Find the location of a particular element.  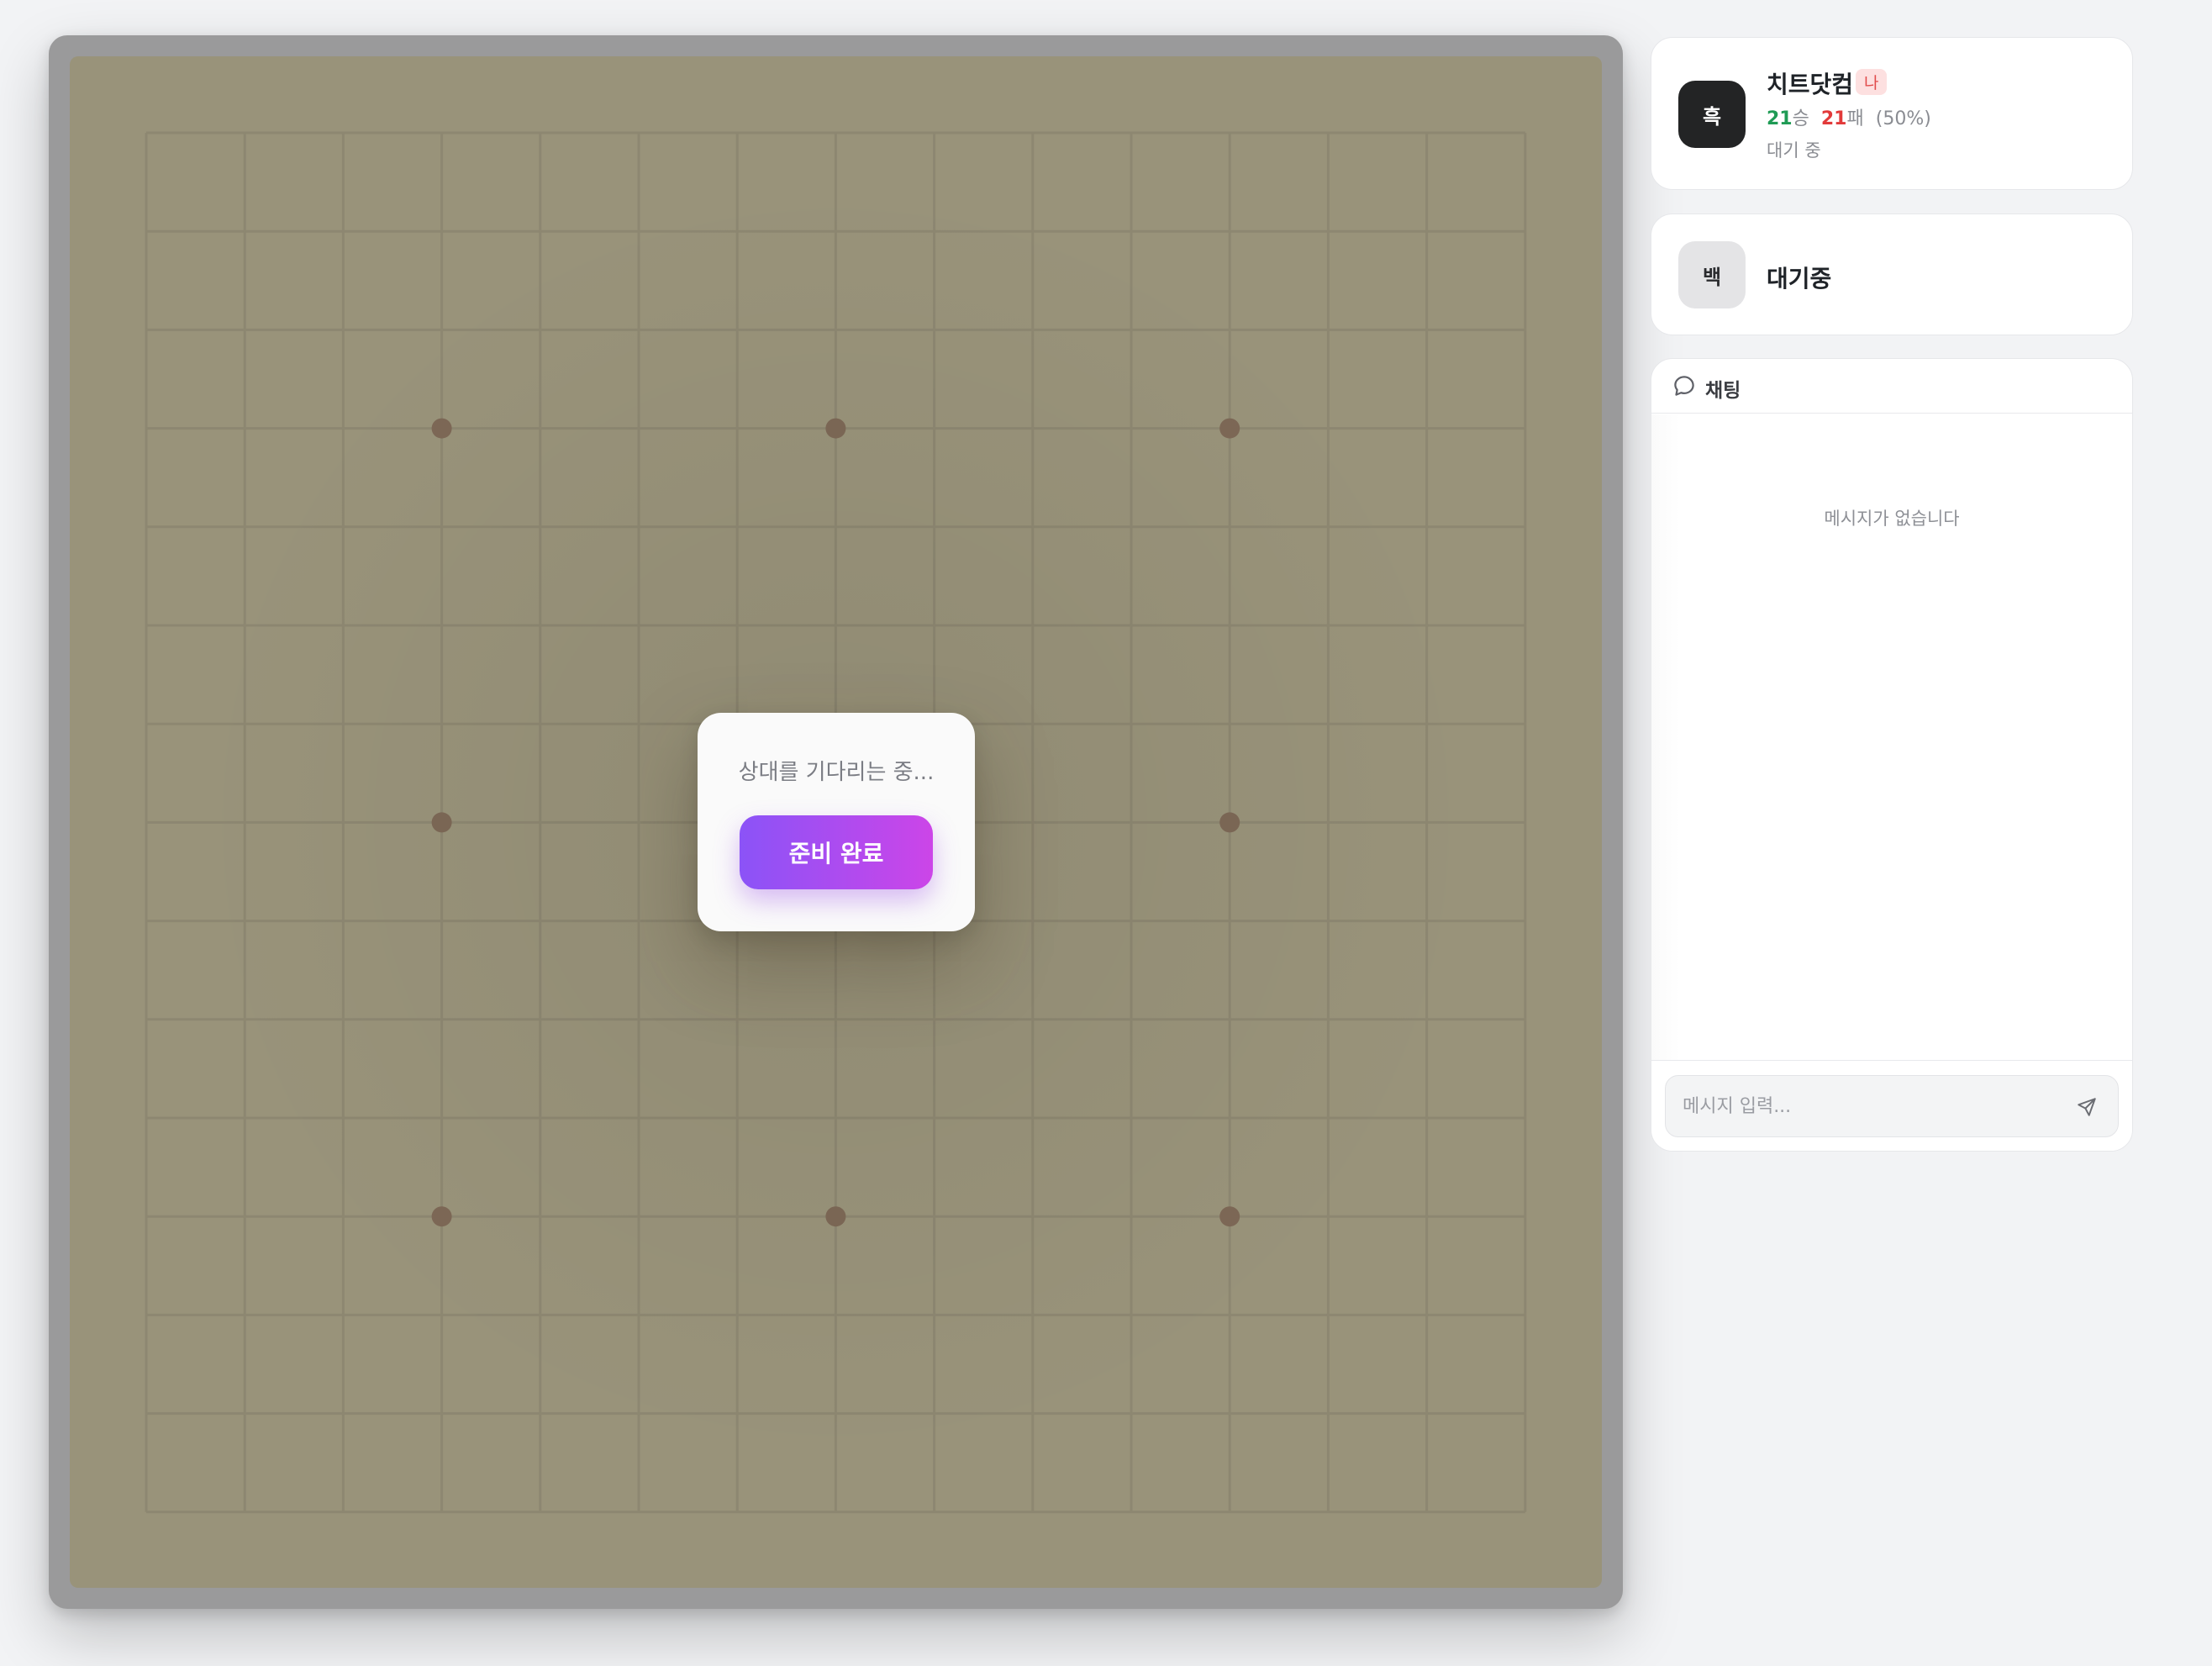

wins-count: 21 is located at coordinates (1780, 118).